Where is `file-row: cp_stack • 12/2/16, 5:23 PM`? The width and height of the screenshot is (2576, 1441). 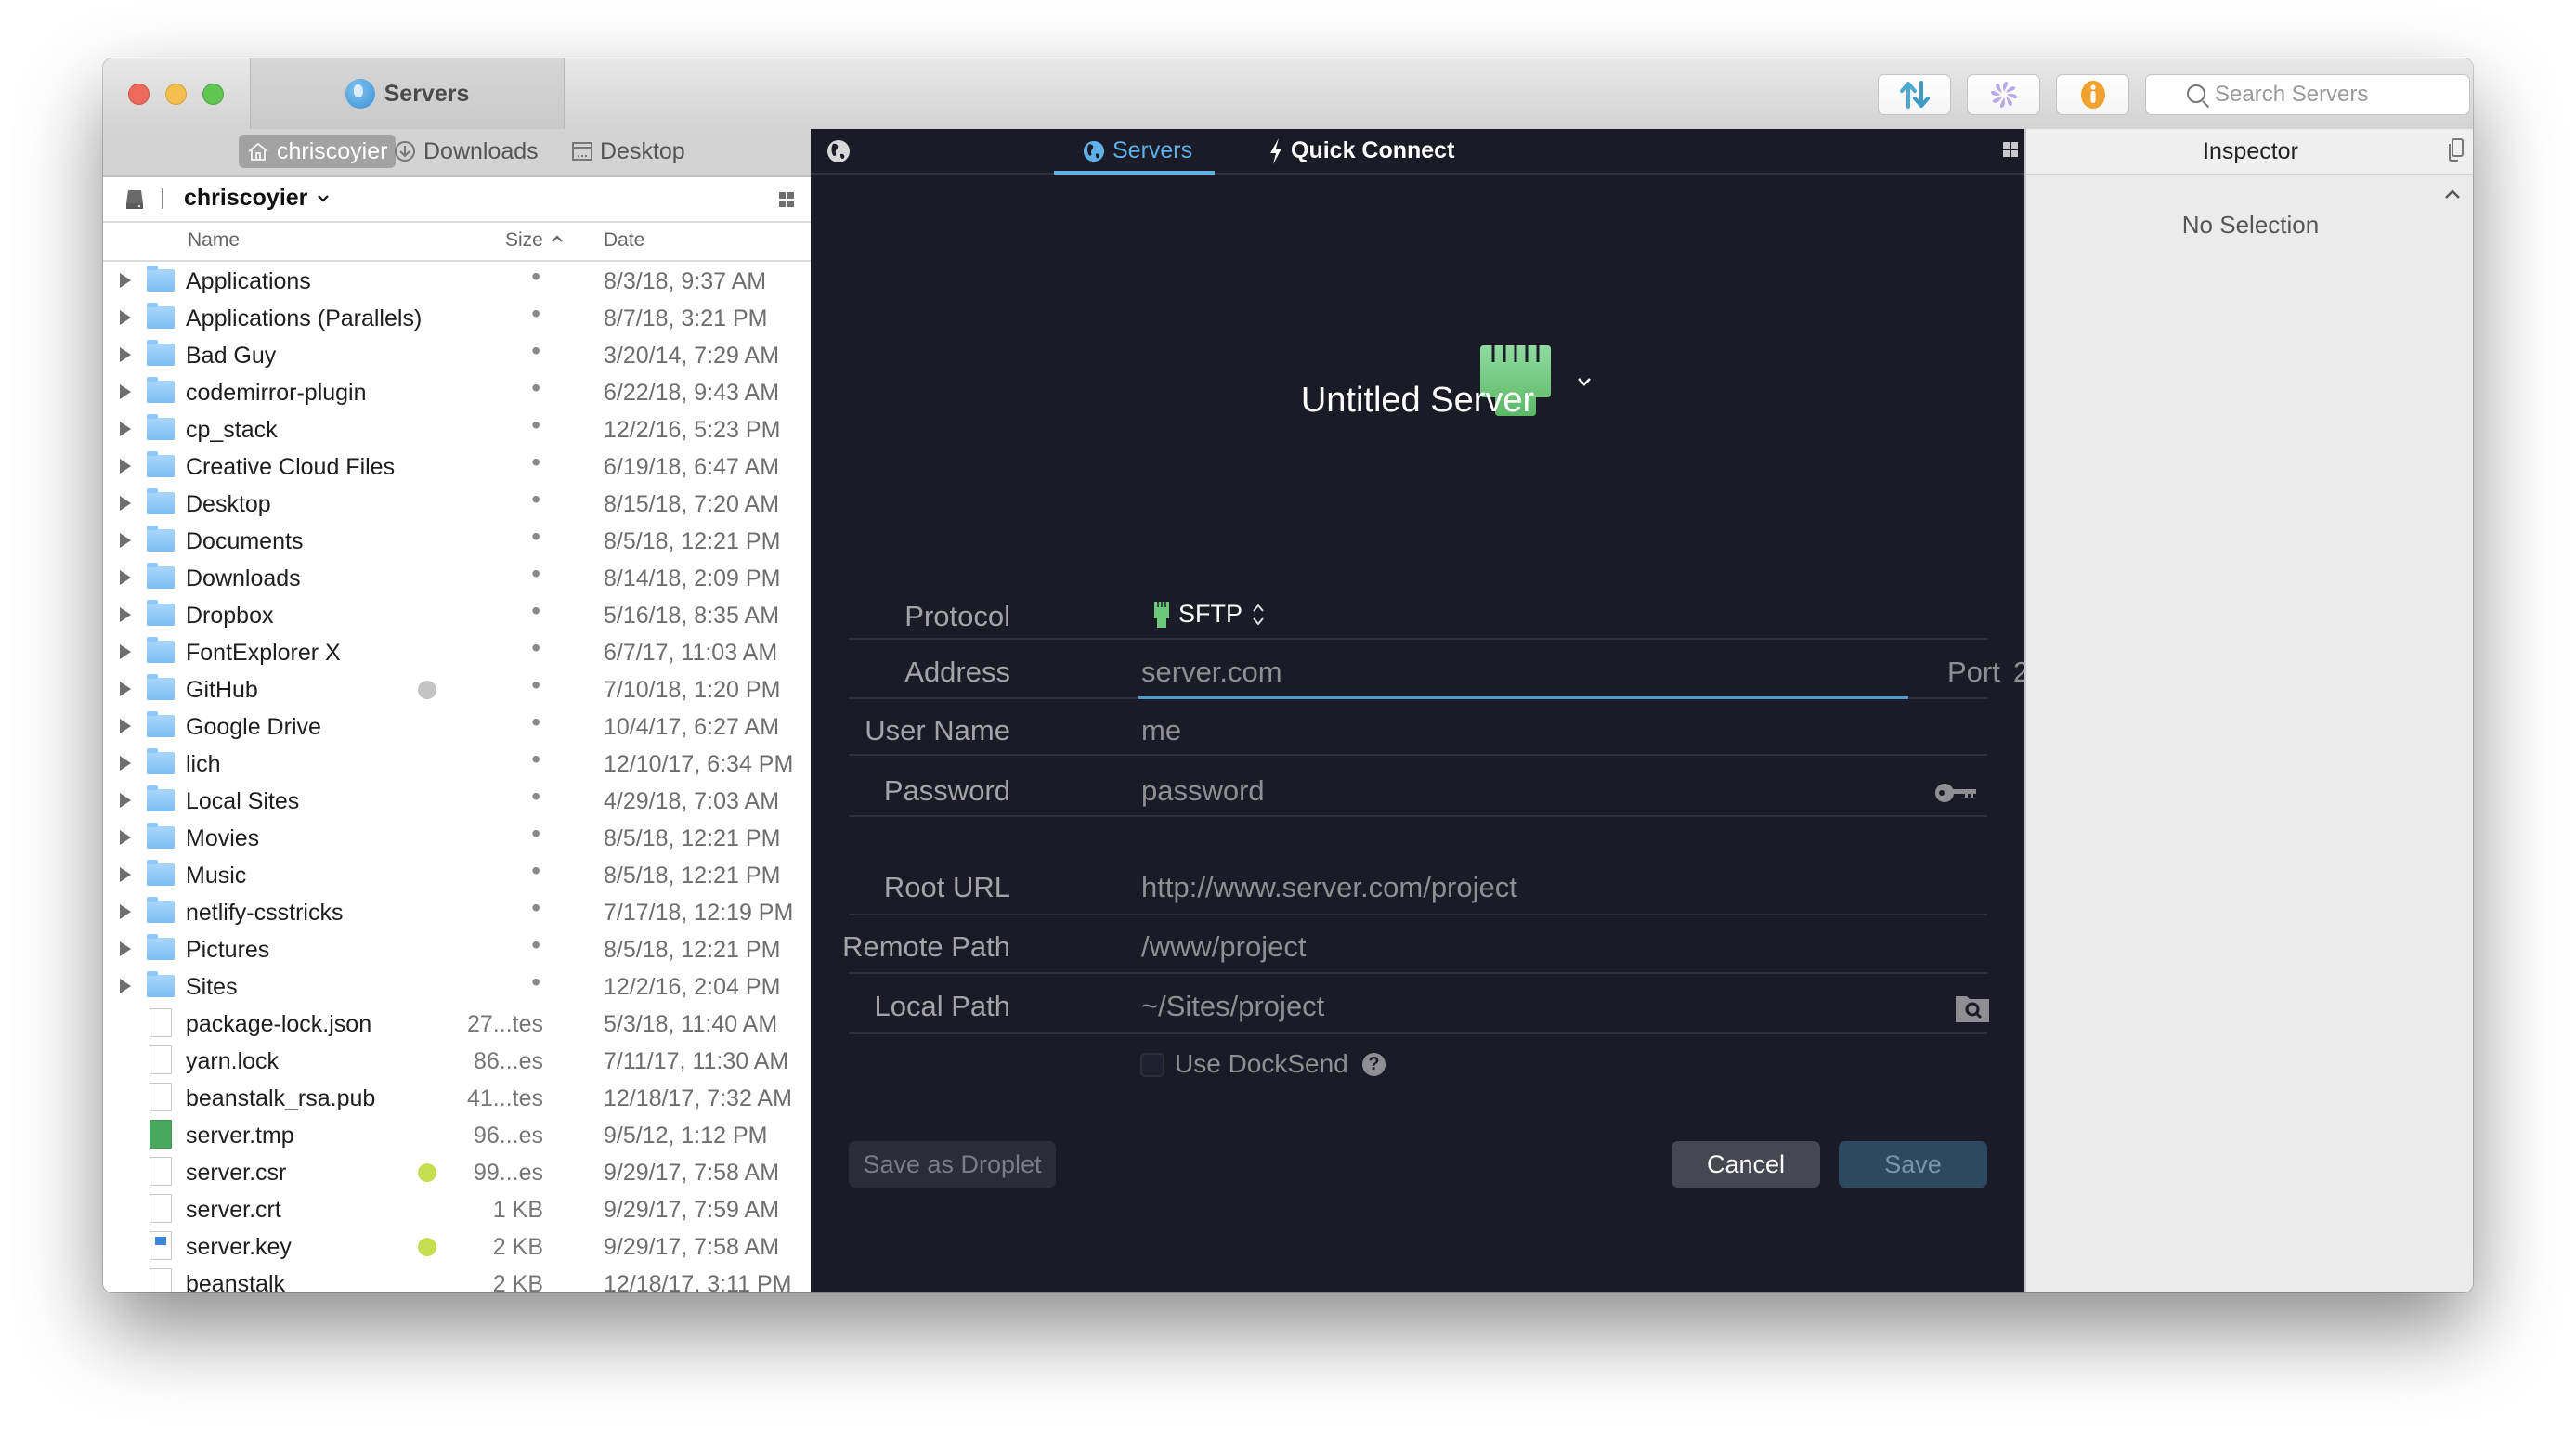 file-row: cp_stack • 12/2/16, 5:23 PM is located at coordinates (457, 429).